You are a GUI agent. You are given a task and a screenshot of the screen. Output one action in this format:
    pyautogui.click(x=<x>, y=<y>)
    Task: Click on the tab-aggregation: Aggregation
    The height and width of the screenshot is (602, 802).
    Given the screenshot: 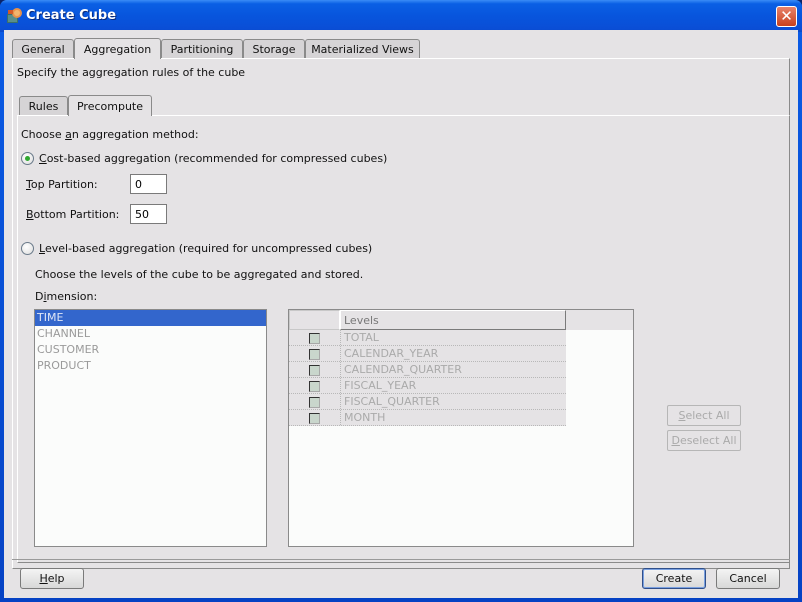 What is the action you would take?
    pyautogui.click(x=117, y=48)
    